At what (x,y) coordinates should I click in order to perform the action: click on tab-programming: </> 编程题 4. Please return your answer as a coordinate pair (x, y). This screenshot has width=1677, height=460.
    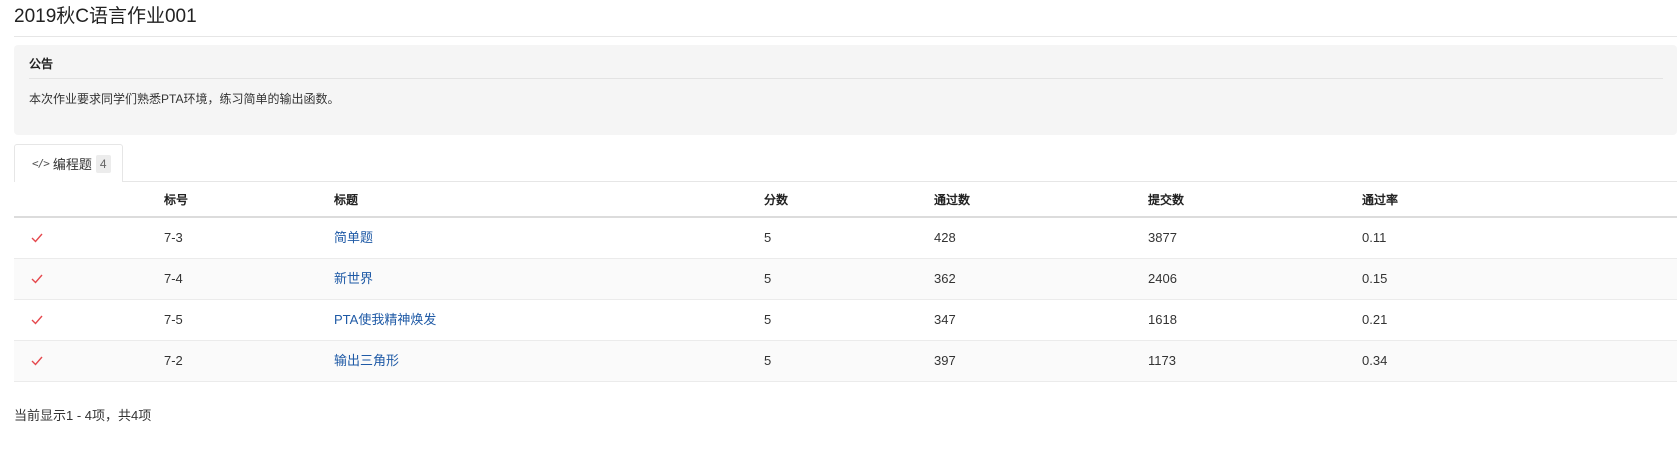
    Looking at the image, I should click on (68, 163).